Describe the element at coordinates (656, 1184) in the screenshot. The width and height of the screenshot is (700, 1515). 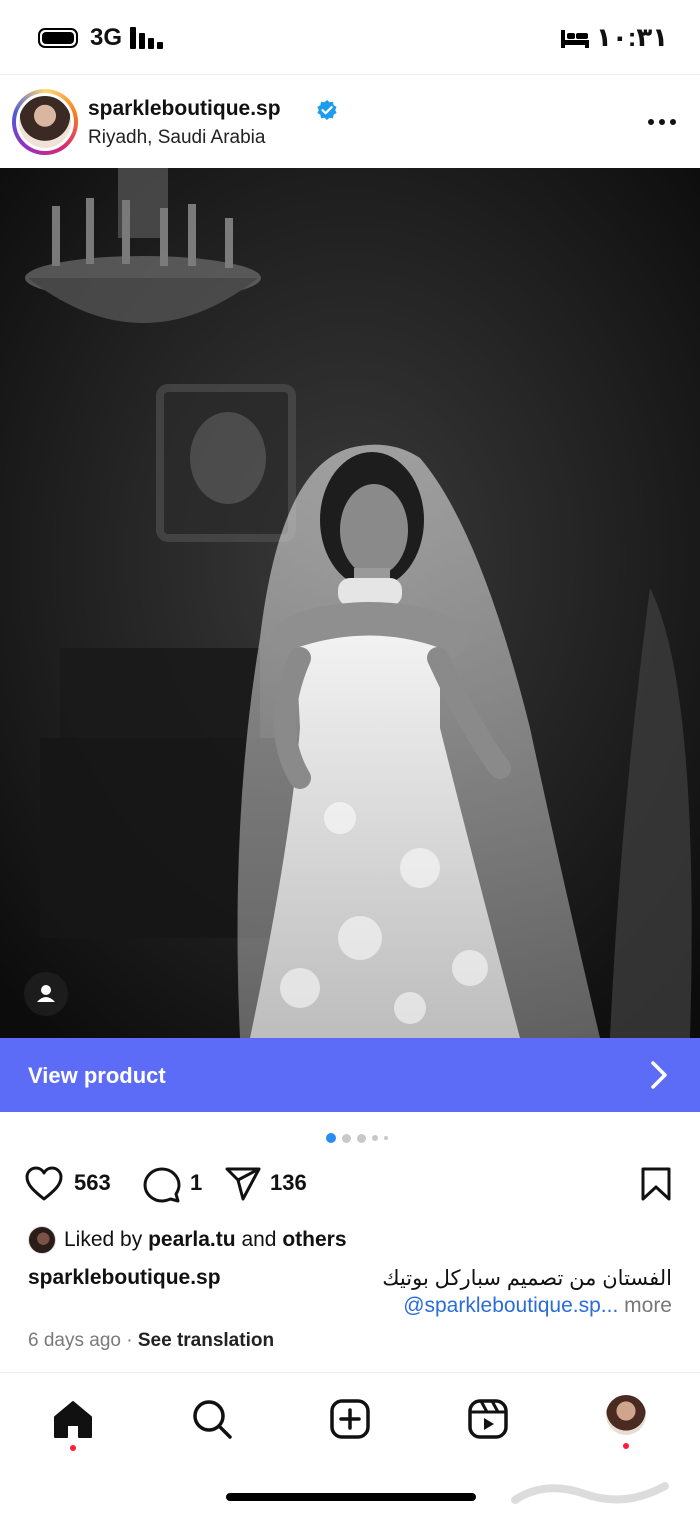
I see `bookmark-icon` at that location.